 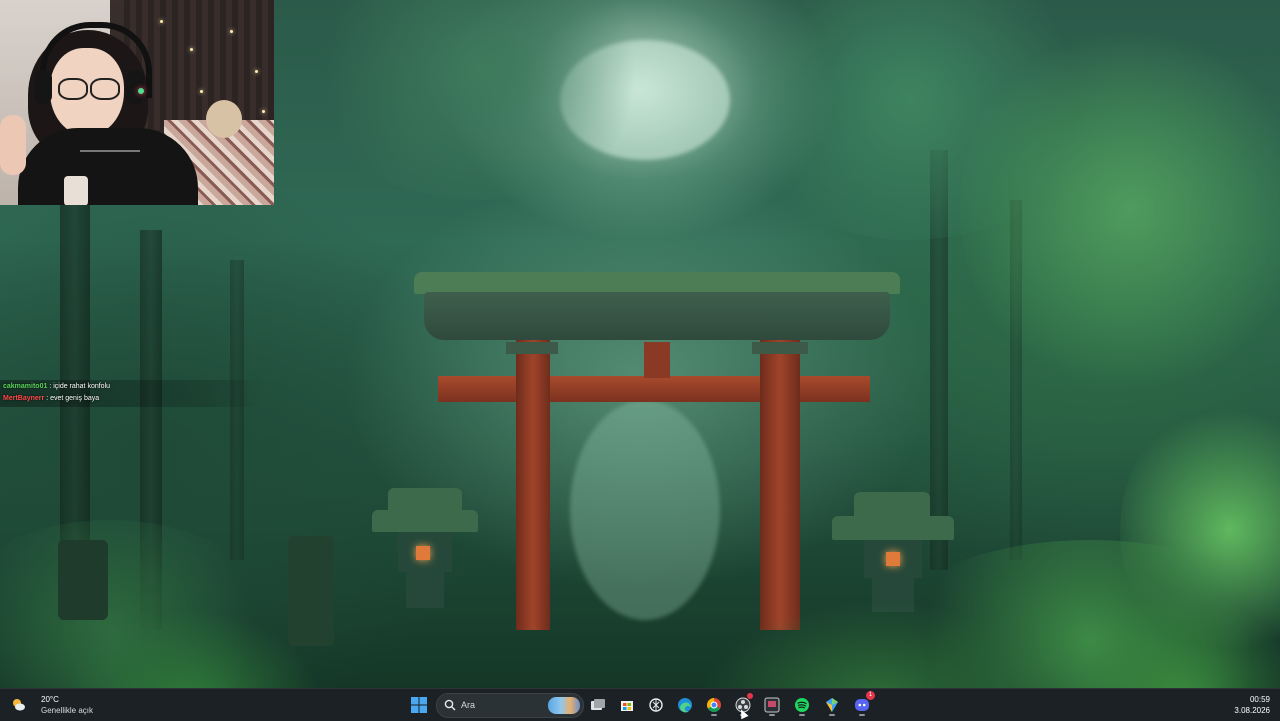 I want to click on torii-moss-roof, so click(x=657, y=283).